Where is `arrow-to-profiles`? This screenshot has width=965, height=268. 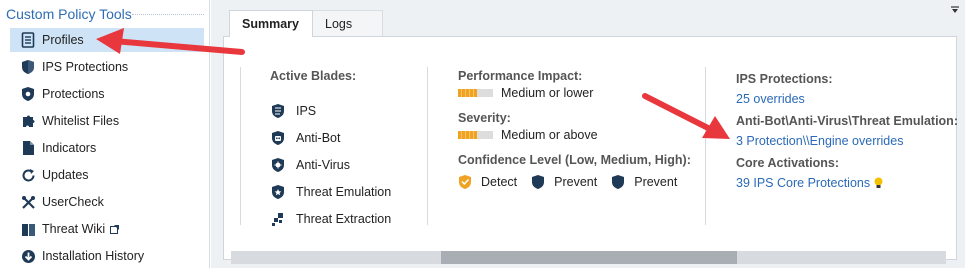
arrow-to-profiles is located at coordinates (170, 41).